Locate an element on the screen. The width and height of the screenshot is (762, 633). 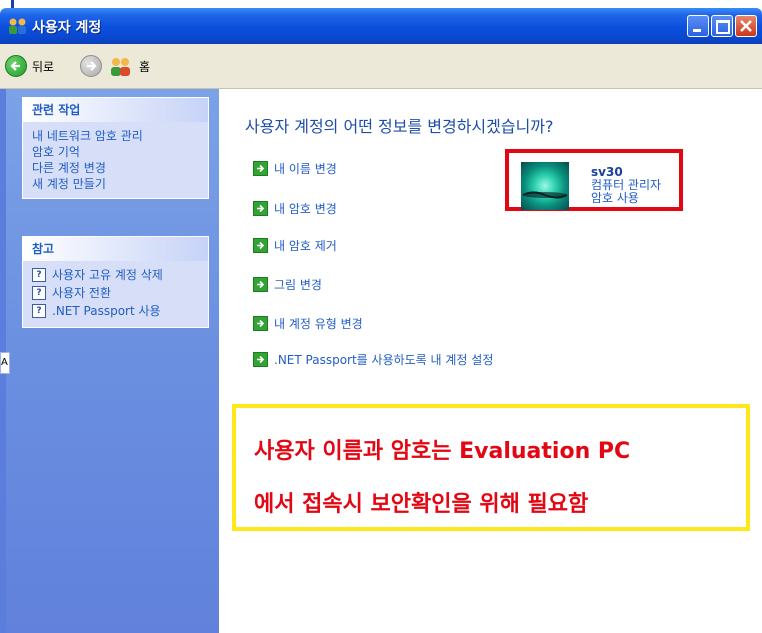
home-button: 홈 is located at coordinates (129, 66).